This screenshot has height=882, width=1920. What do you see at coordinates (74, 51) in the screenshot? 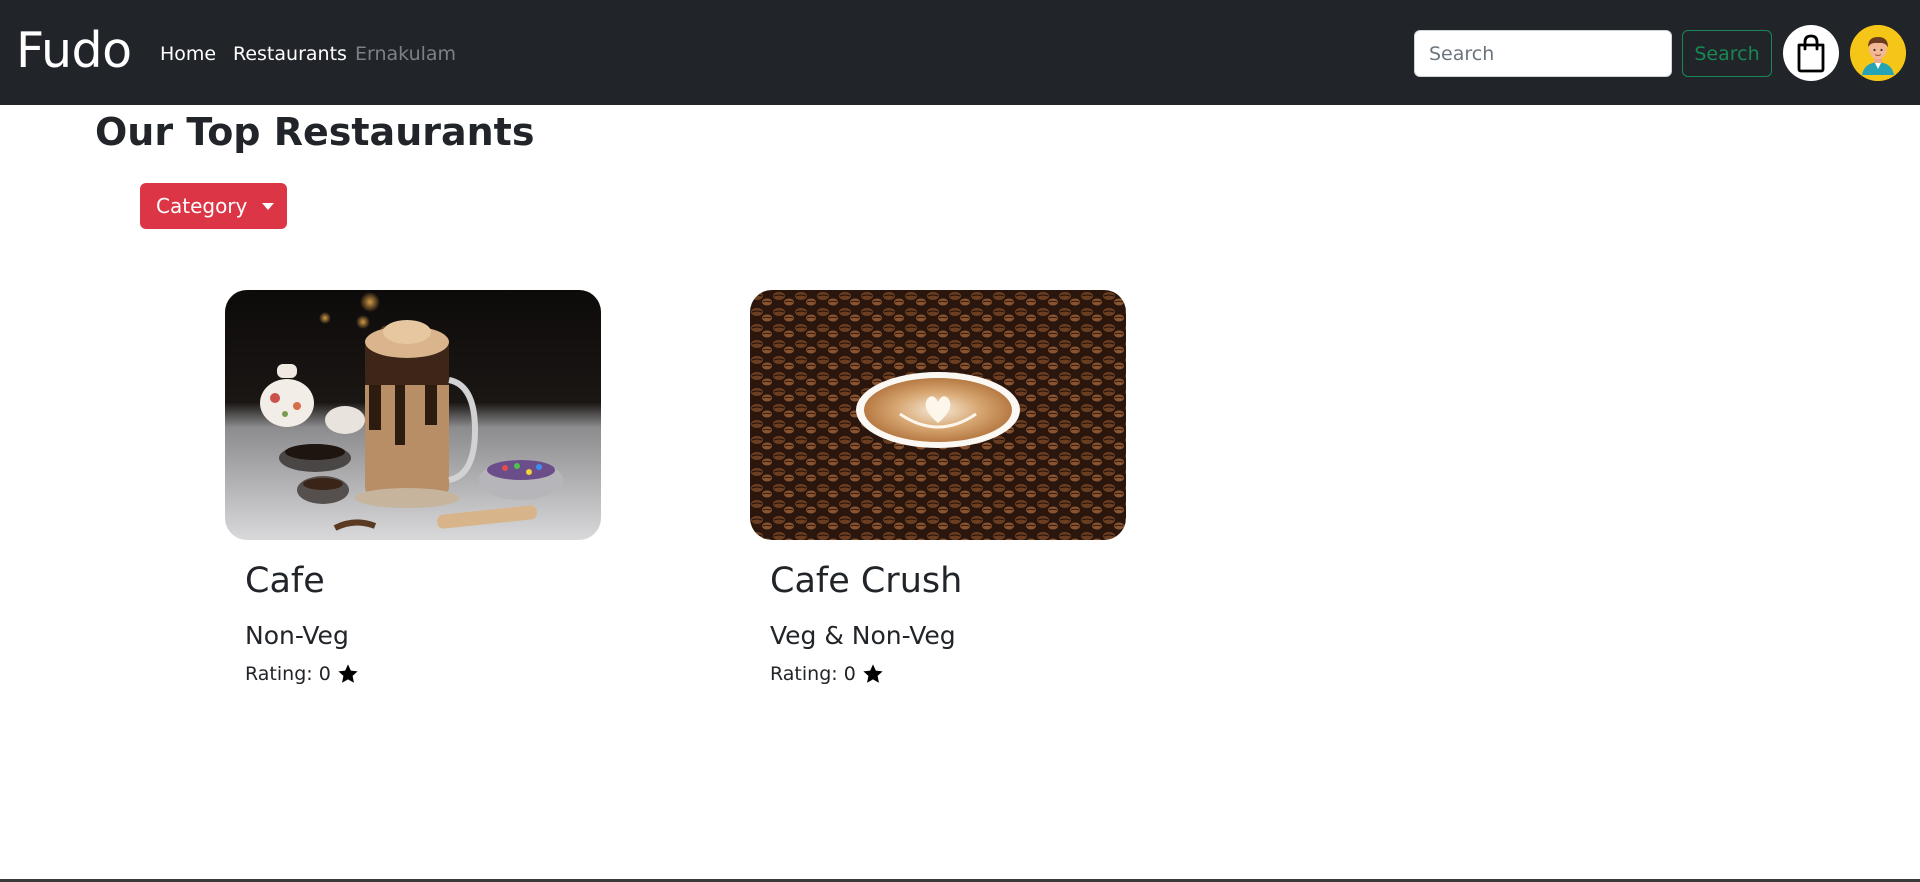
I see `brand-logo: Fudo` at bounding box center [74, 51].